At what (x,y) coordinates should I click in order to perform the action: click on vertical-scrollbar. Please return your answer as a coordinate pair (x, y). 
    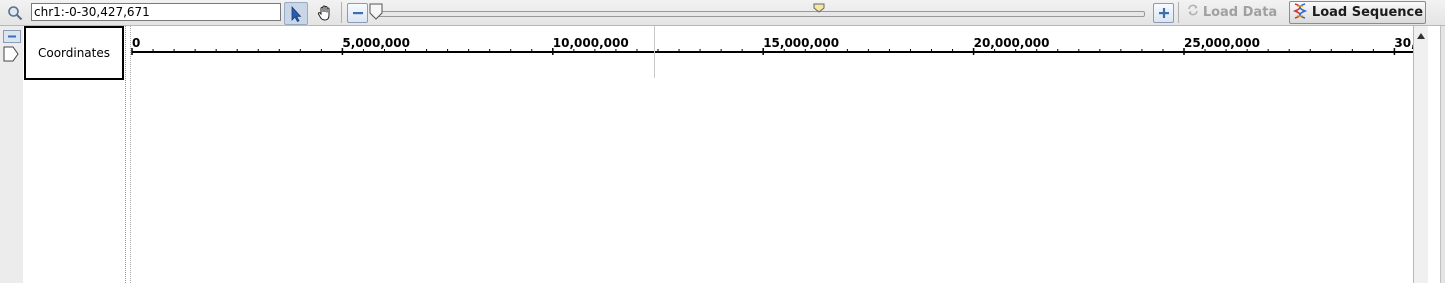
    Looking at the image, I should click on (1420, 154).